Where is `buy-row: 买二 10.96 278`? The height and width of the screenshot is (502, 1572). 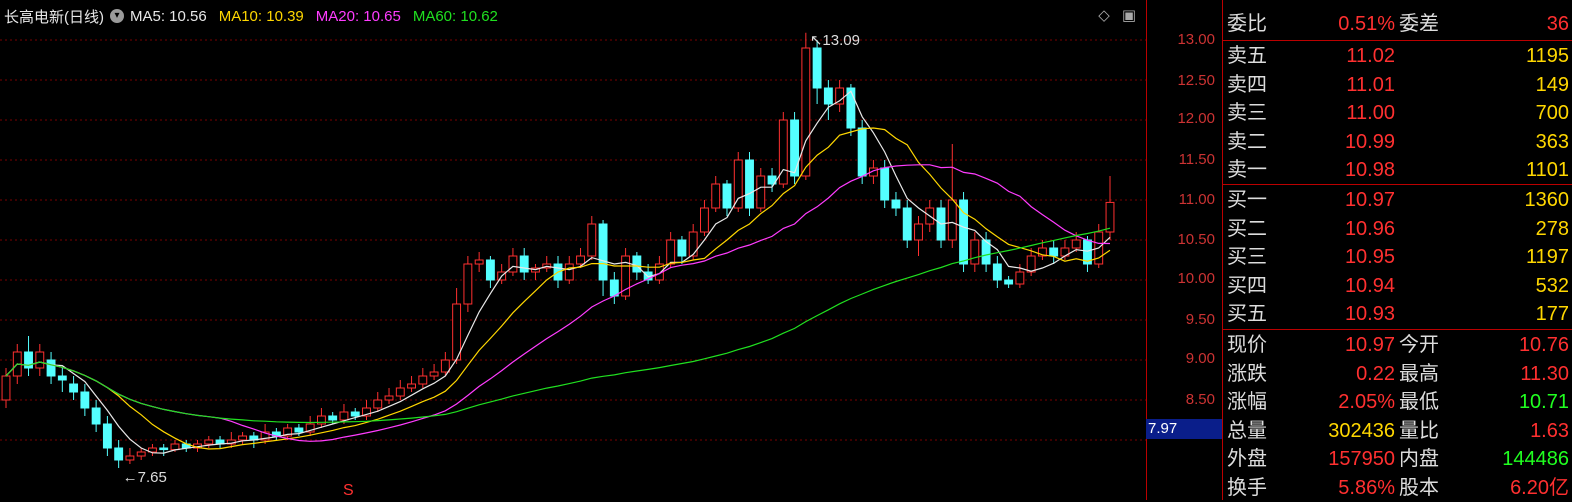 buy-row: 买二 10.96 278 is located at coordinates (1397, 229).